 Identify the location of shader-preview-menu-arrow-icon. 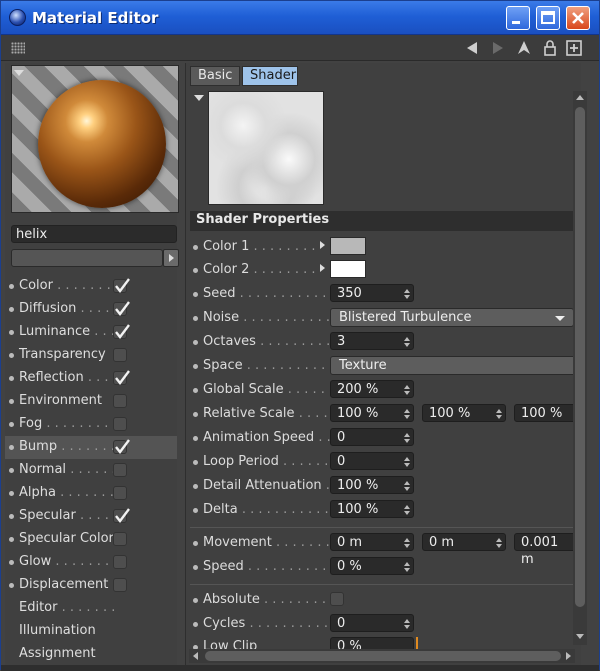
(199, 98).